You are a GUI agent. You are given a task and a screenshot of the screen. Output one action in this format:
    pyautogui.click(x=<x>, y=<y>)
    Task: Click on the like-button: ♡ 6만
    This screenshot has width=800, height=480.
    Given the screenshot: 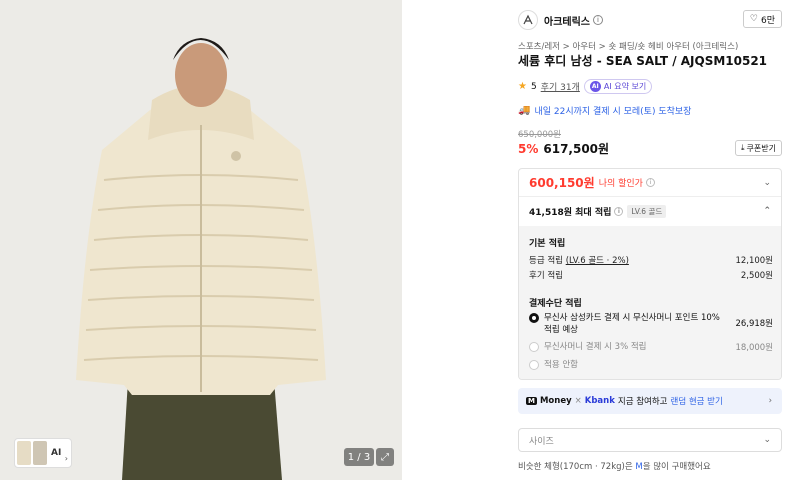 What is the action you would take?
    pyautogui.click(x=762, y=19)
    